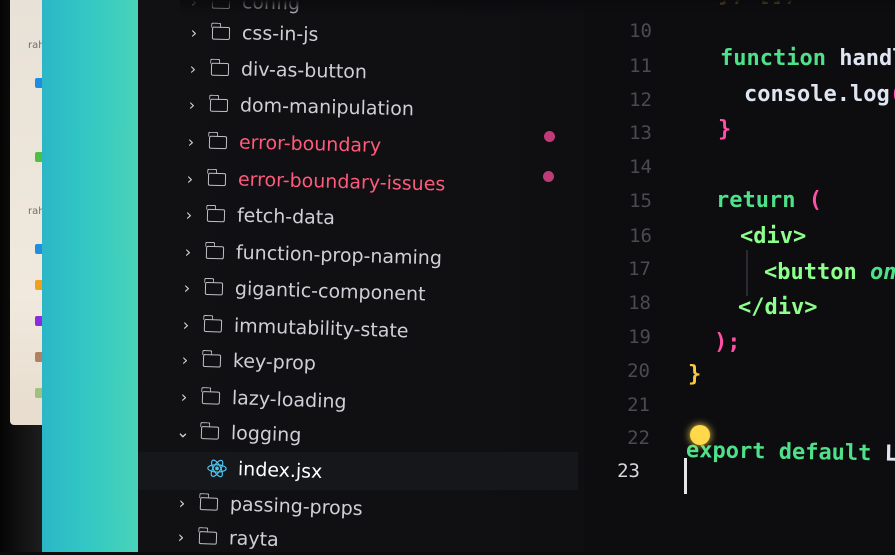 Image resolution: width=895 pixels, height=555 pixels. I want to click on code-line: function handl, so click(807, 58).